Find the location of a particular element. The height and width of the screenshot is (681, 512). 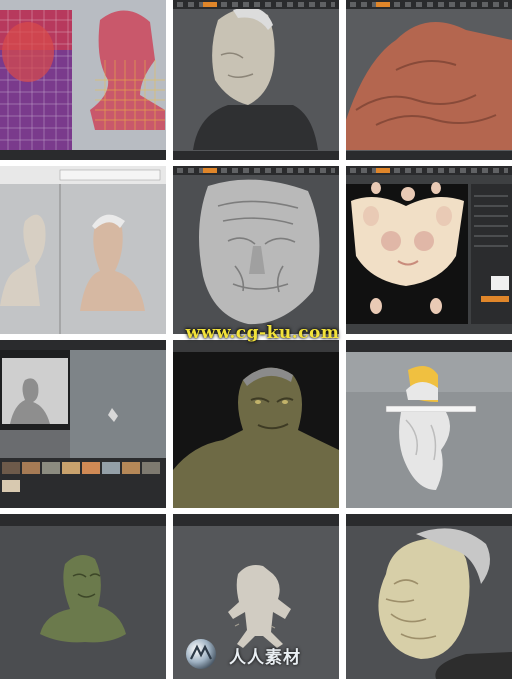

tile-render-setup-thumbnails is located at coordinates (83, 424).